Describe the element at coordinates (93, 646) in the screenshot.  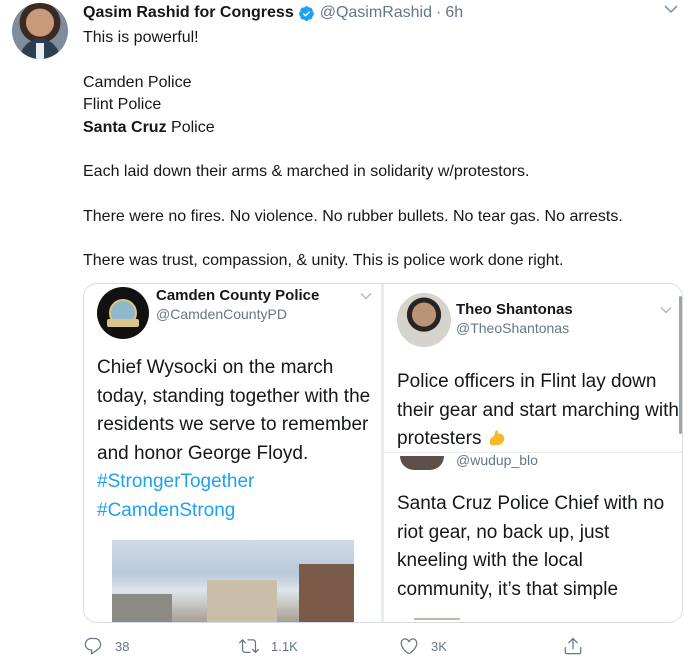
I see `reply-icon` at that location.